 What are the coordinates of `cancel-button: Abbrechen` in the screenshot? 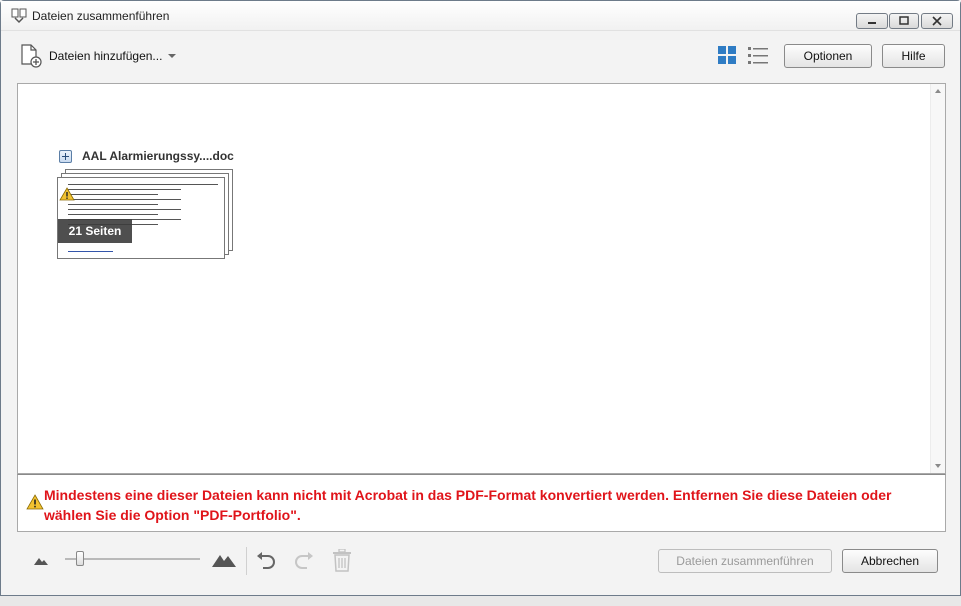 It's located at (890, 561).